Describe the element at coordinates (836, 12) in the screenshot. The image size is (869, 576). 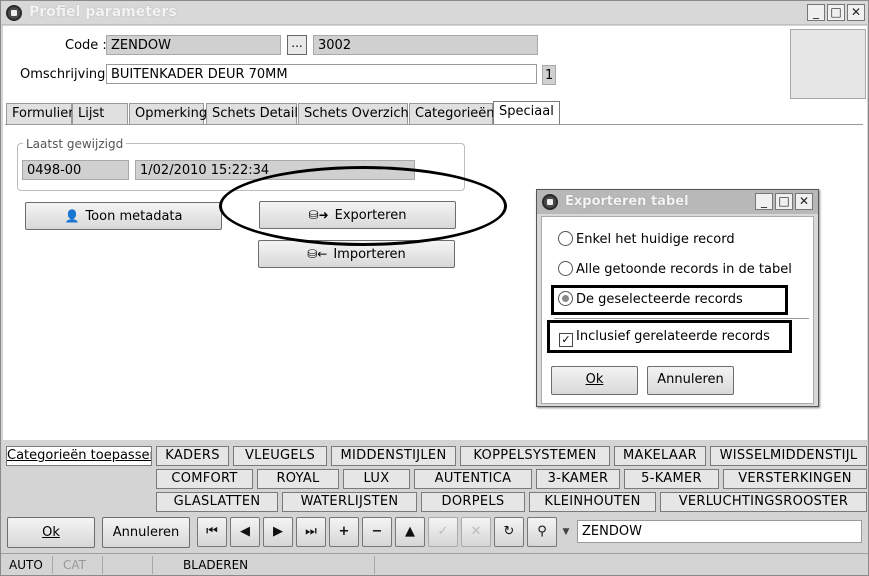
I see `maximize-icon: □` at that location.